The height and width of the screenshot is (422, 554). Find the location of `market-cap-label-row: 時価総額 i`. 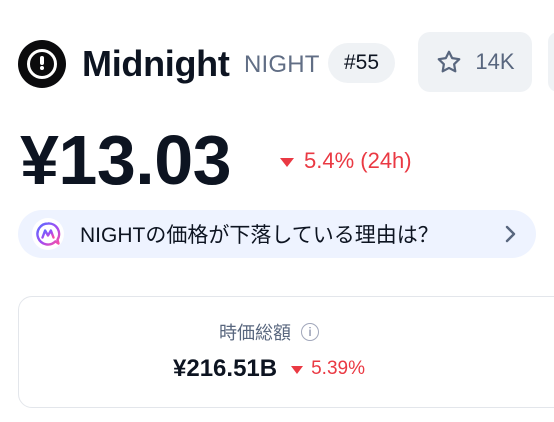

market-cap-label-row: 時価総額 i is located at coordinates (269, 332).